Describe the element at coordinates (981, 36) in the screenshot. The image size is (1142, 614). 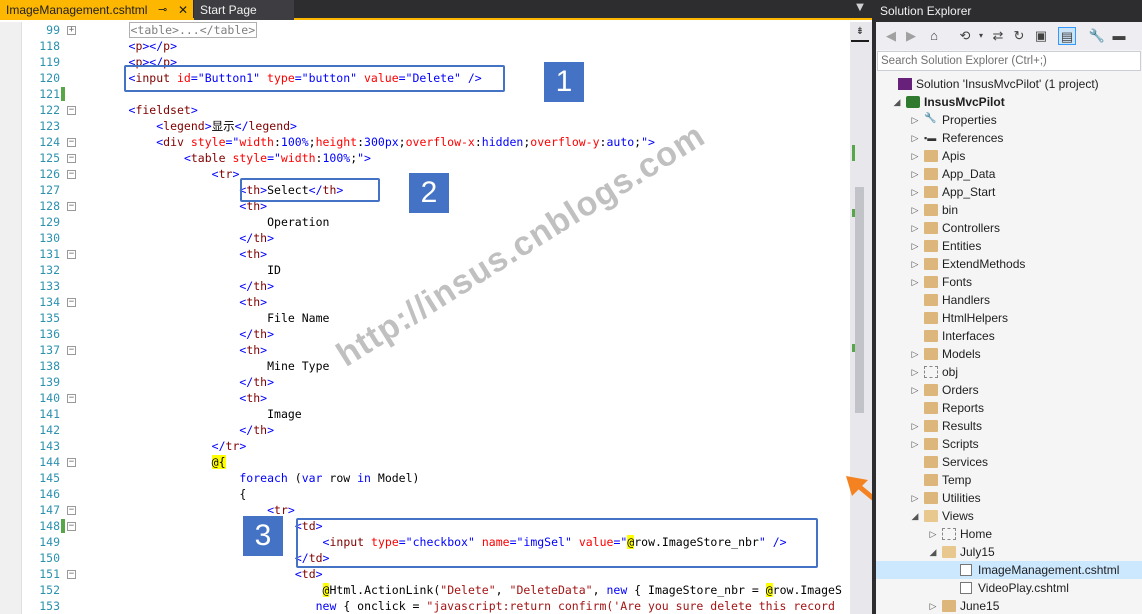
I see `dropdown-icon: ▾` at that location.